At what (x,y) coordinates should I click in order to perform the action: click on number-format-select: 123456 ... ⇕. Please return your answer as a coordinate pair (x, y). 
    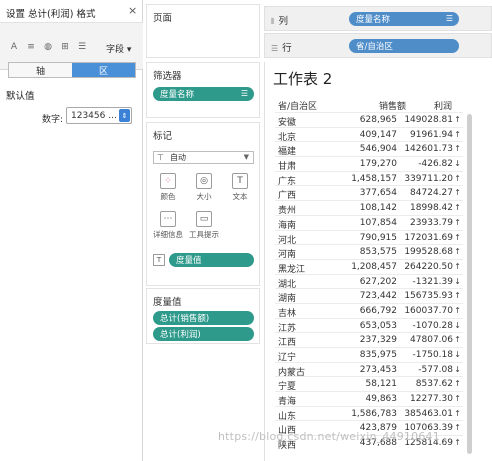
    Looking at the image, I should click on (99, 115).